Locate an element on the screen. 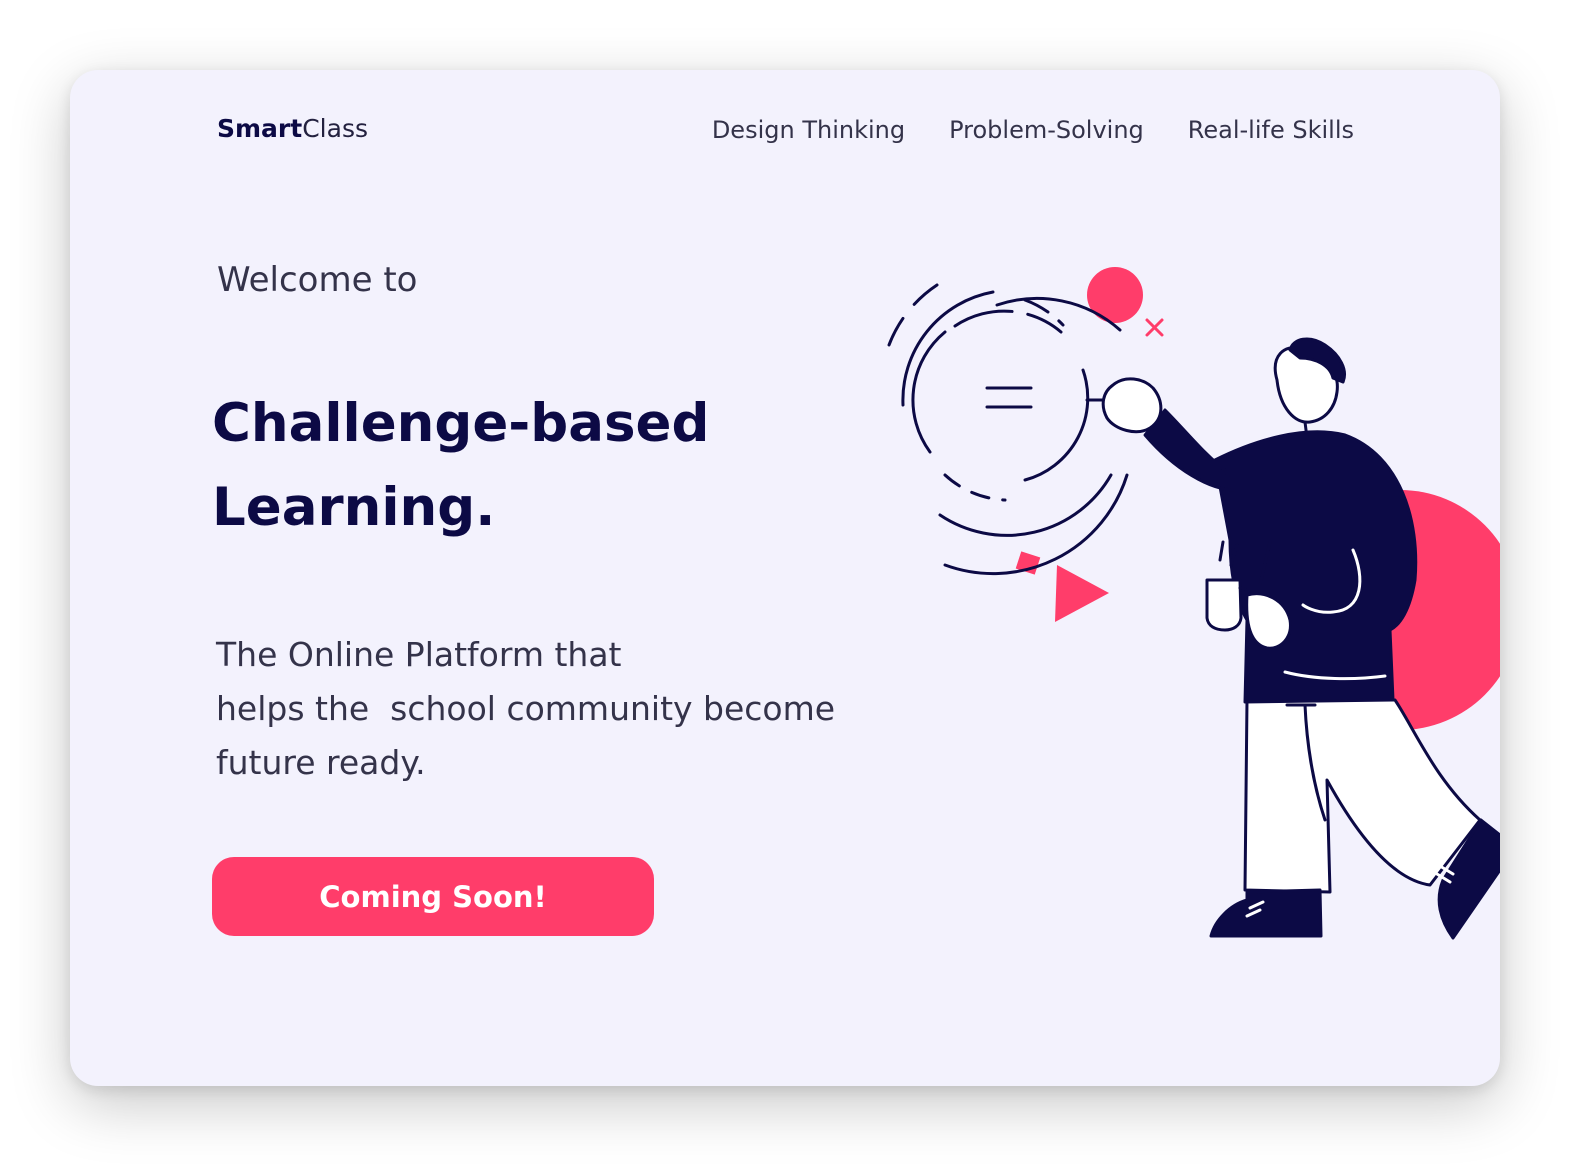 The width and height of the screenshot is (1580, 1164). brand-logo: SmartClass is located at coordinates (292, 128).